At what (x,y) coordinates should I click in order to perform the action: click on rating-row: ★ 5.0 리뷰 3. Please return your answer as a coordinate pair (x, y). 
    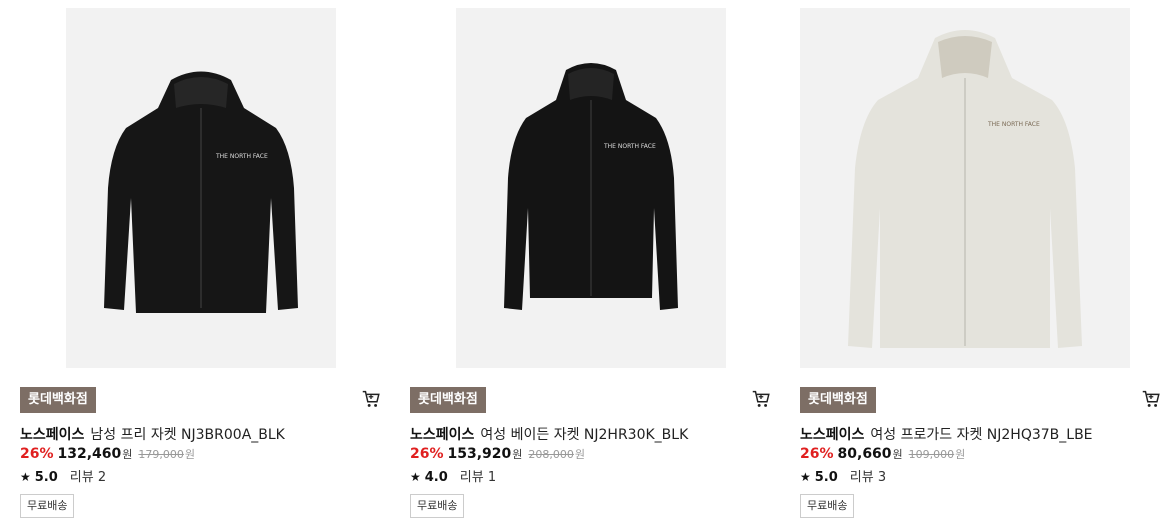
    Looking at the image, I should click on (843, 475).